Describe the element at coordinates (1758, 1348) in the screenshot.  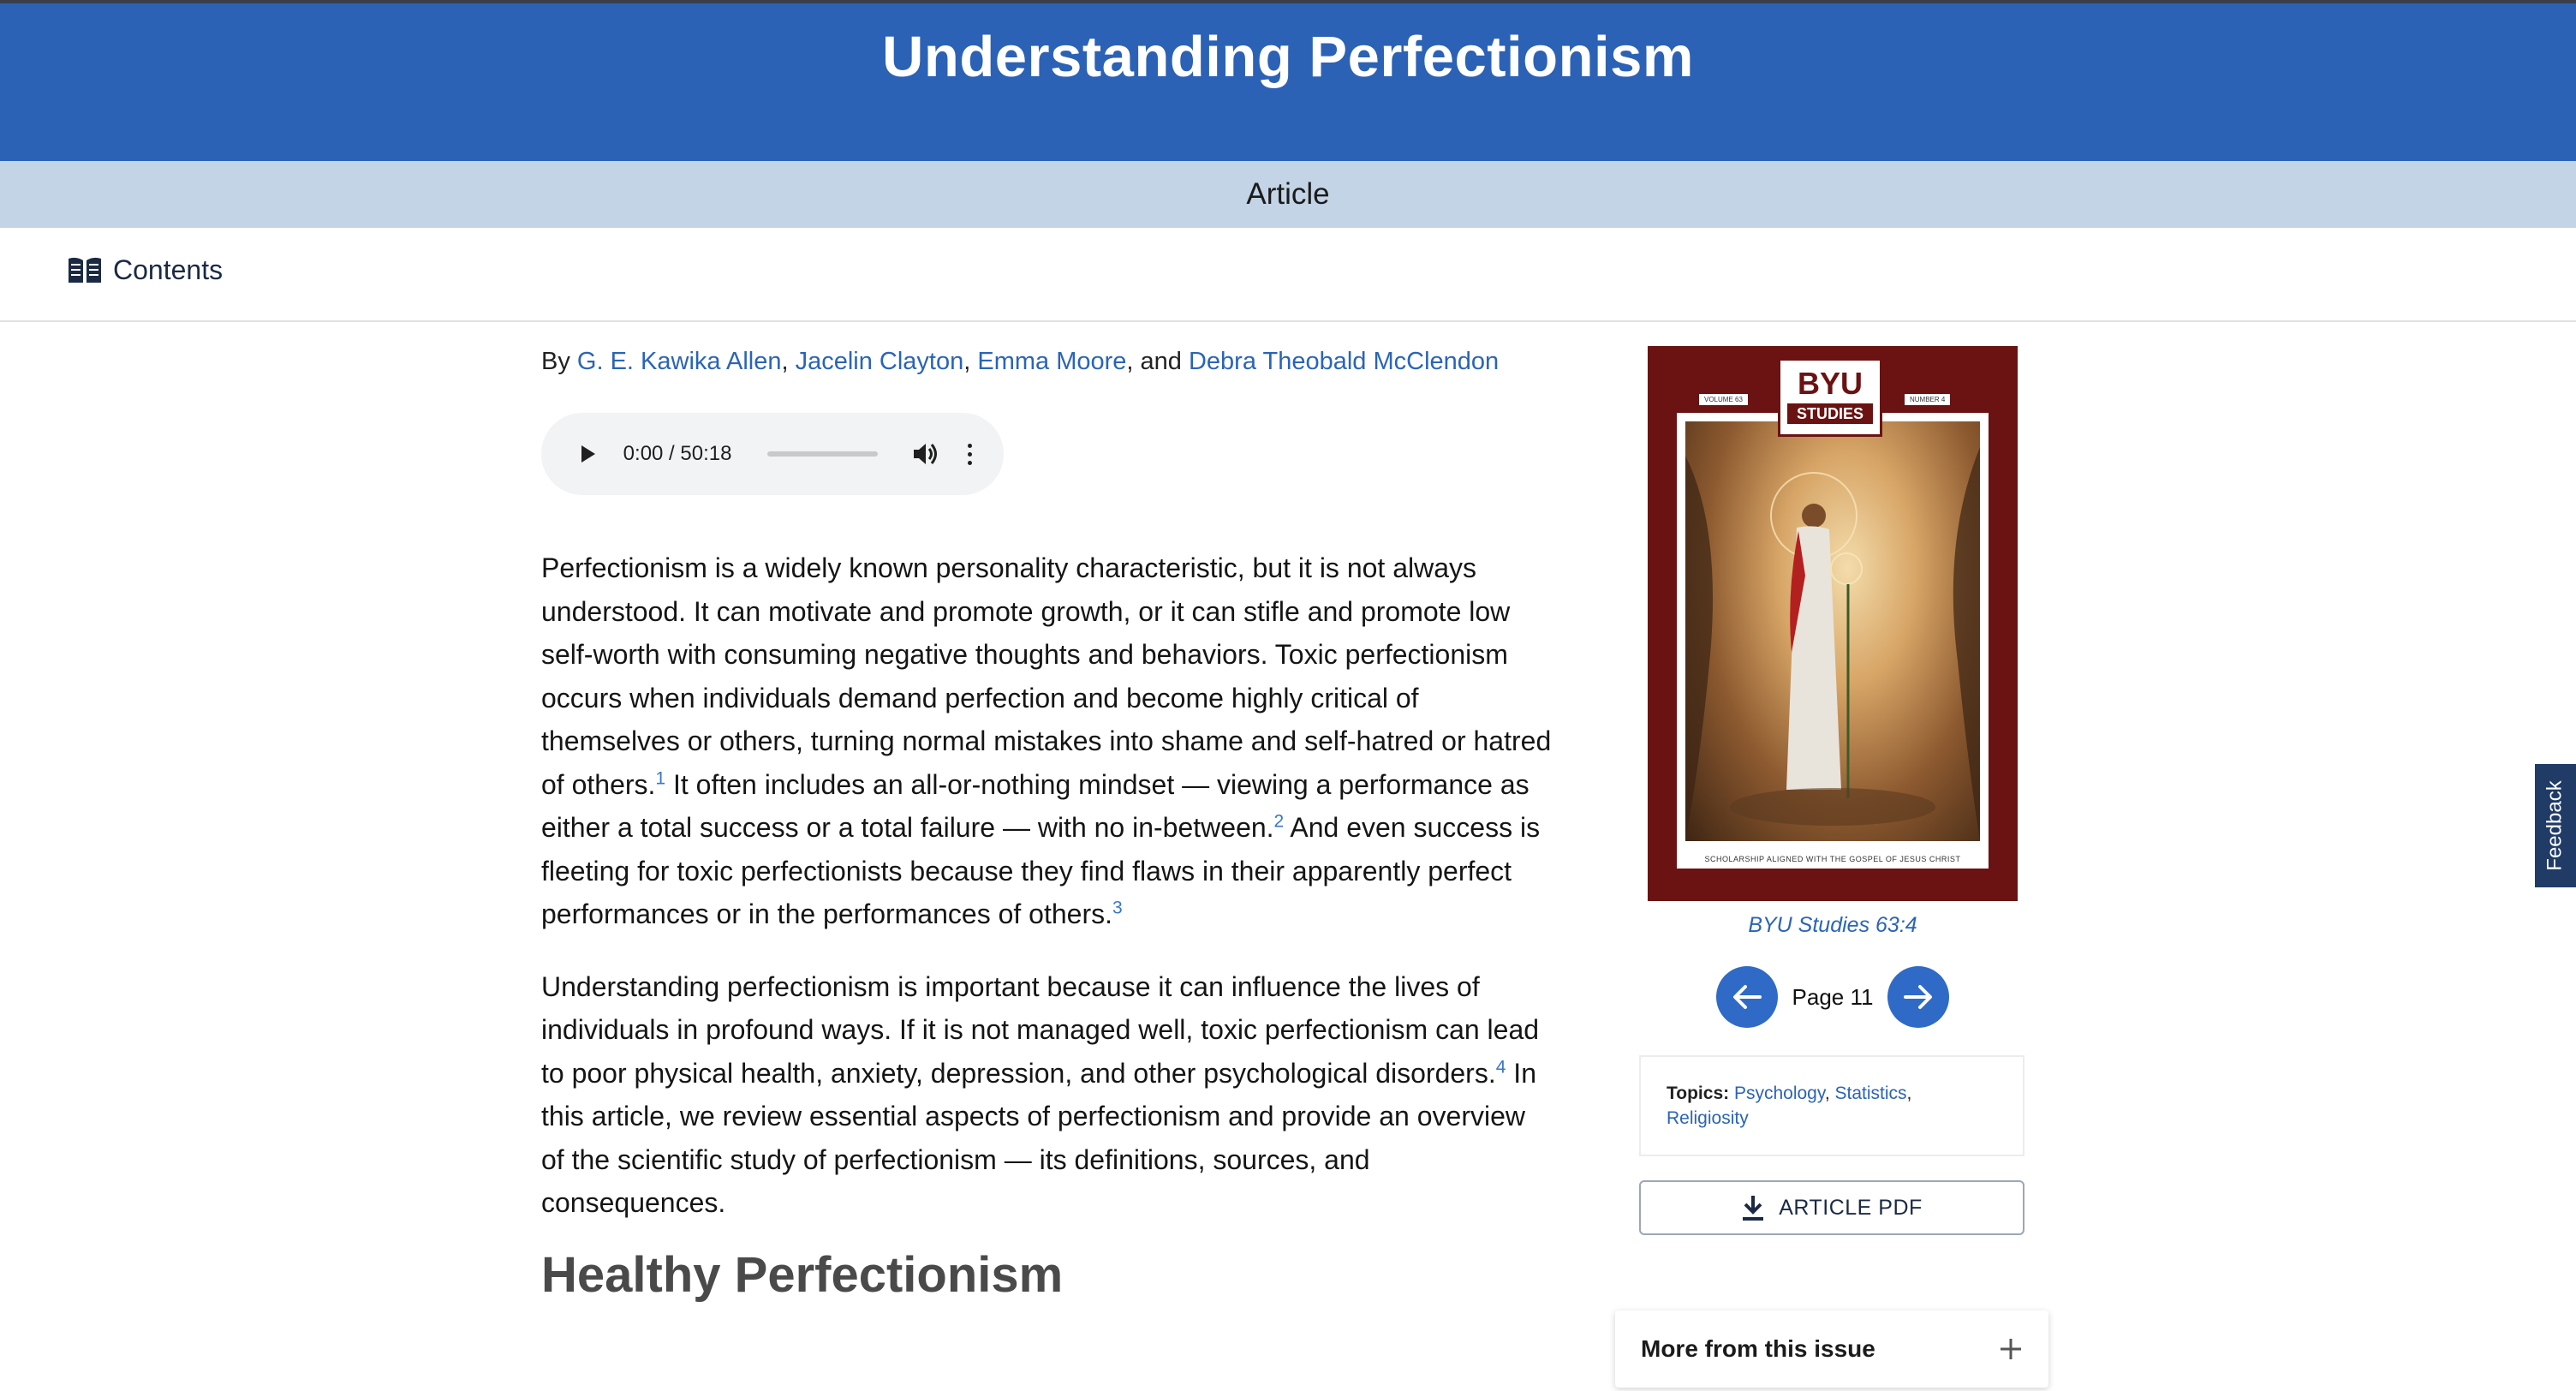
I see `more-from-issue-label: More from this issue` at that location.